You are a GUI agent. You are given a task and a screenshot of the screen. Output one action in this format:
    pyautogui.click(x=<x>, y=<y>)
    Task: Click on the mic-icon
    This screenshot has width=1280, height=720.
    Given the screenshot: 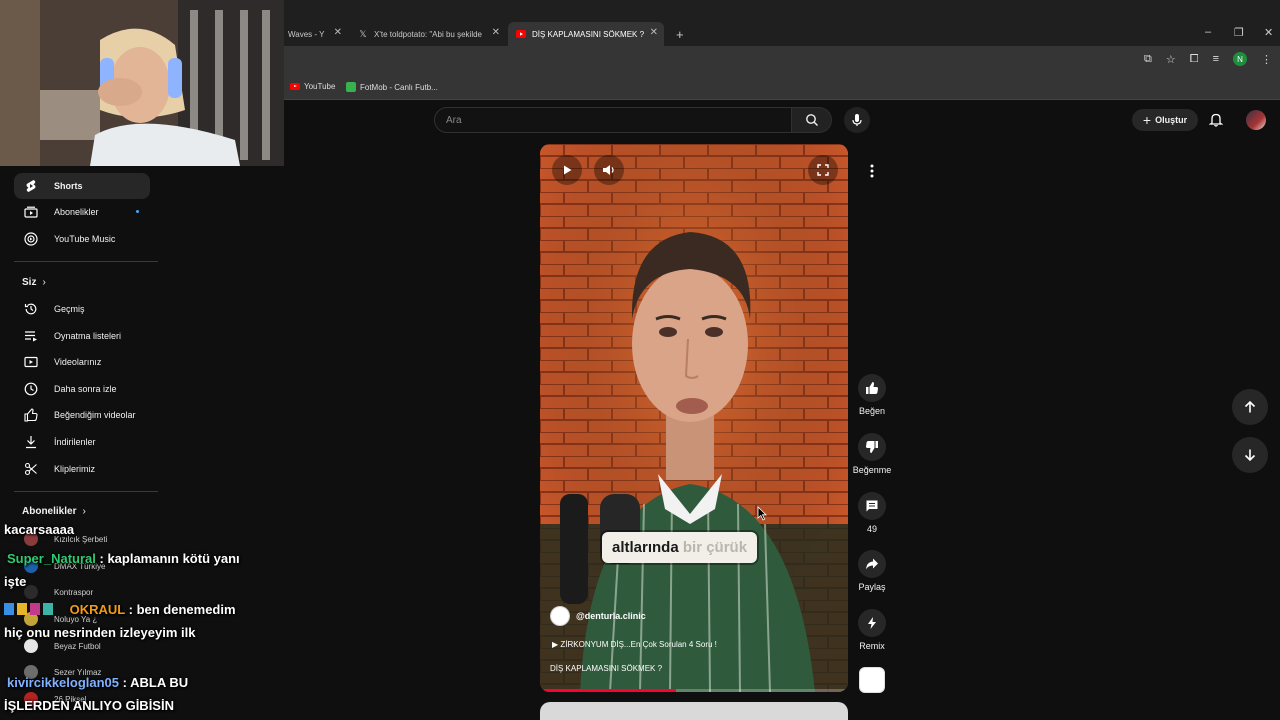 What is the action you would take?
    pyautogui.click(x=857, y=120)
    